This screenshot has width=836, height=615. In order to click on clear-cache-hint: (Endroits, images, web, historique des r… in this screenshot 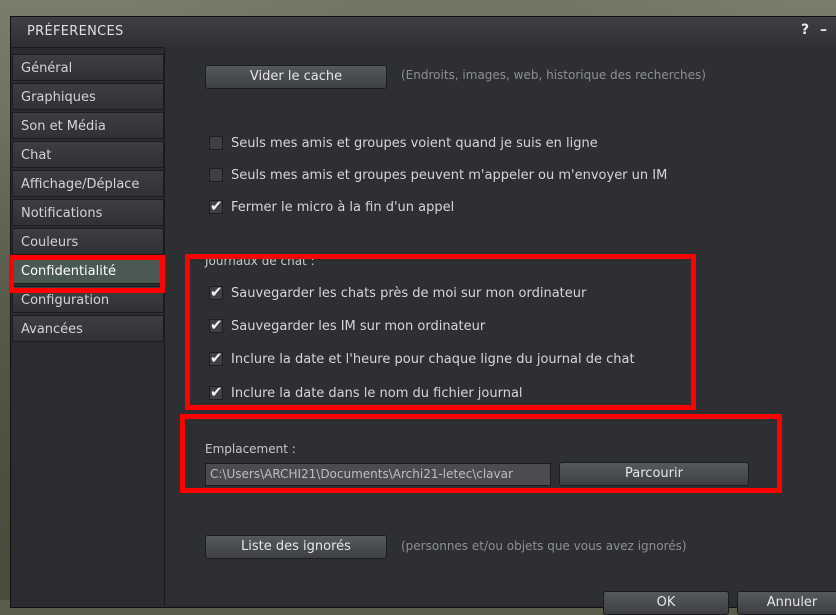, I will do `click(553, 75)`.